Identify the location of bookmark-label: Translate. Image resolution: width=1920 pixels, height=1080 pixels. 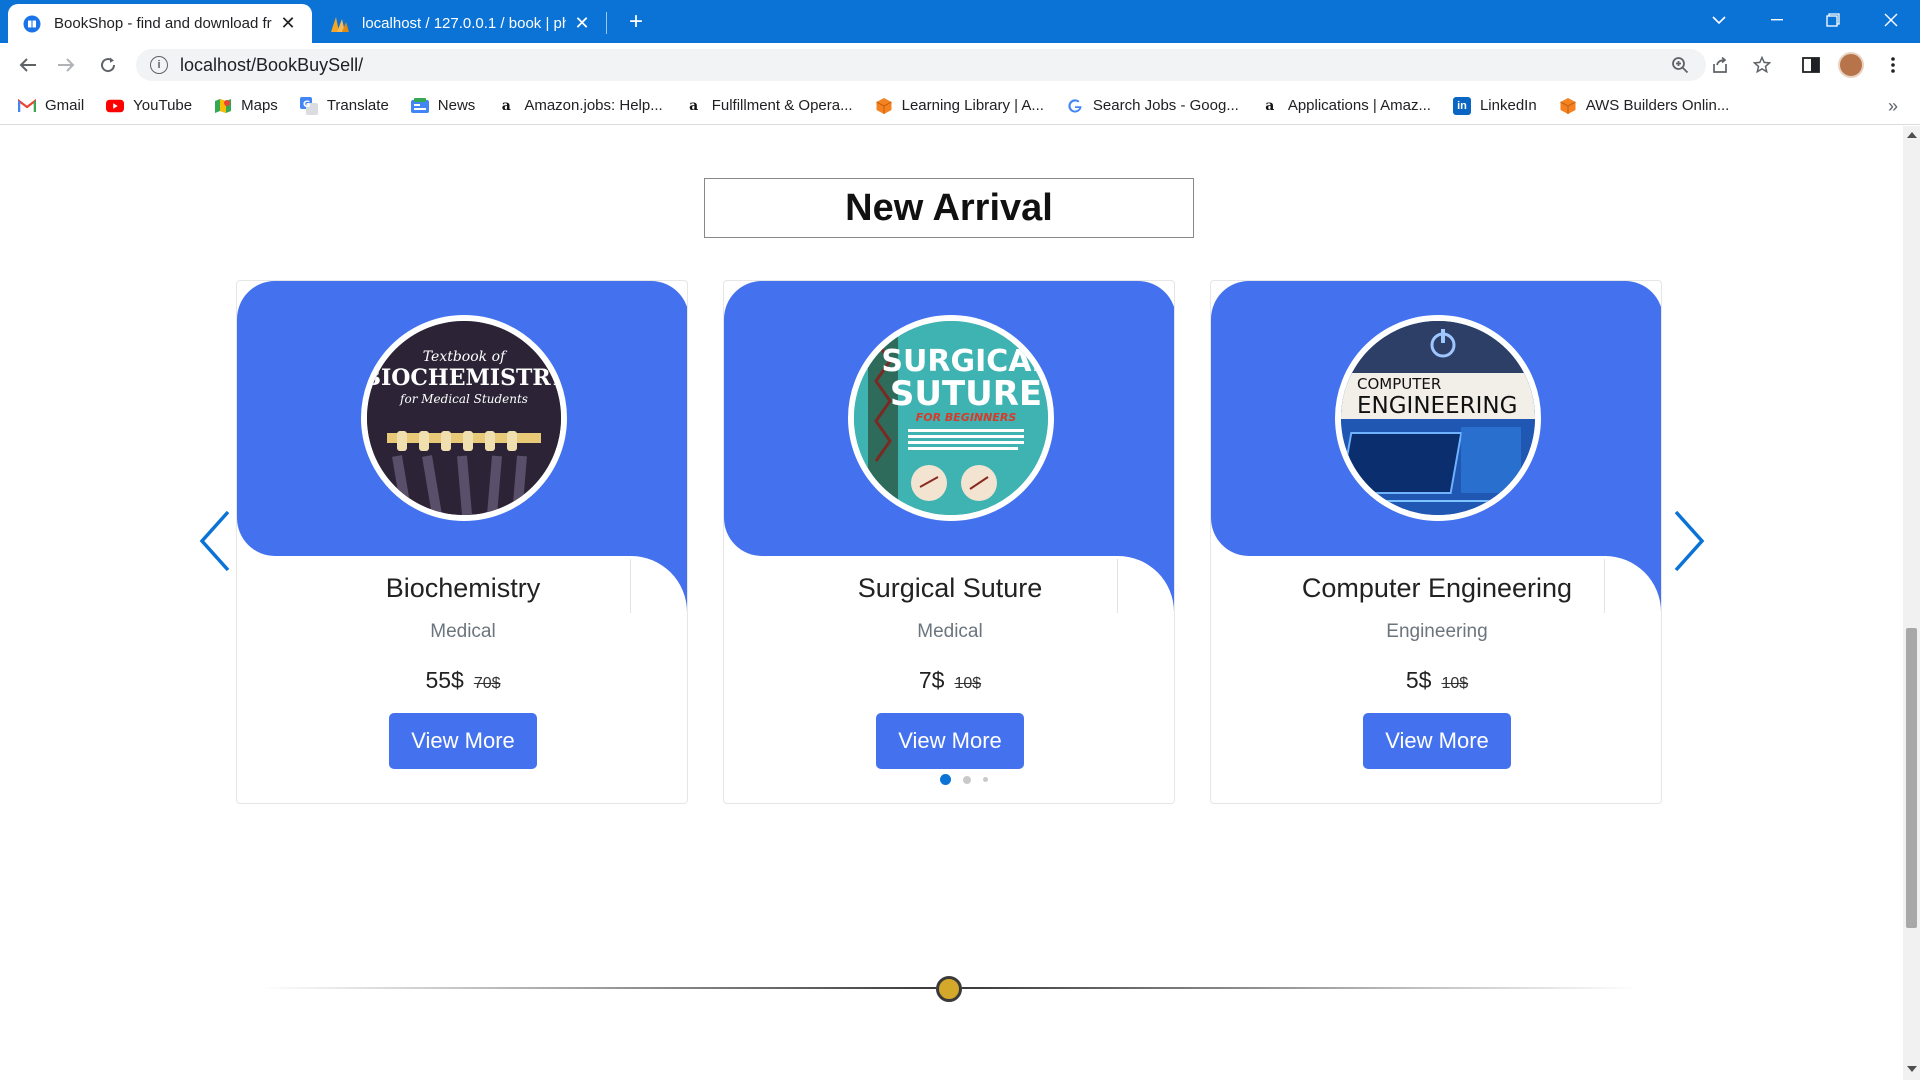
(357, 105).